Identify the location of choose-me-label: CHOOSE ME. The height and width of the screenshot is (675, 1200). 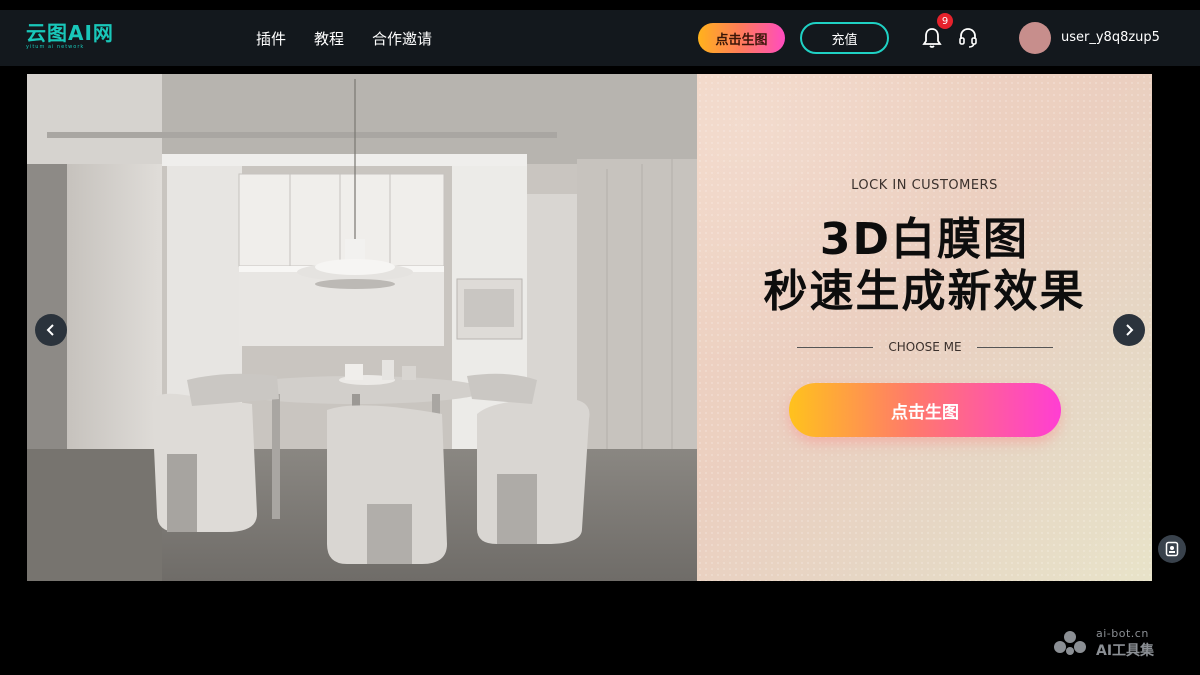
(925, 347).